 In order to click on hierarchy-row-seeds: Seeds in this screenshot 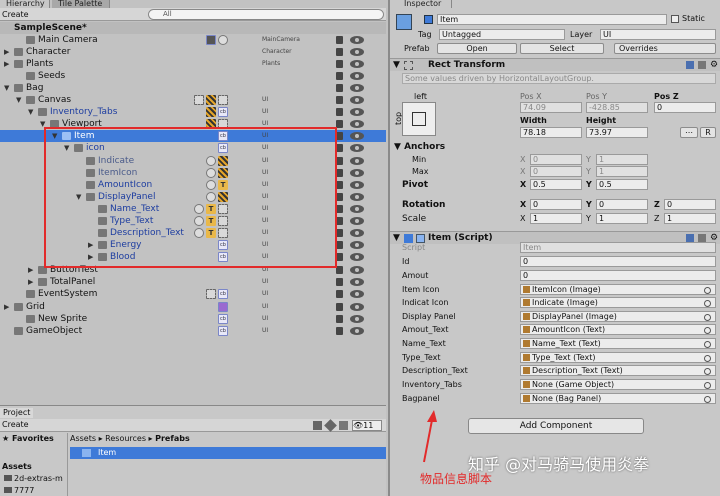, I will do `click(193, 76)`.